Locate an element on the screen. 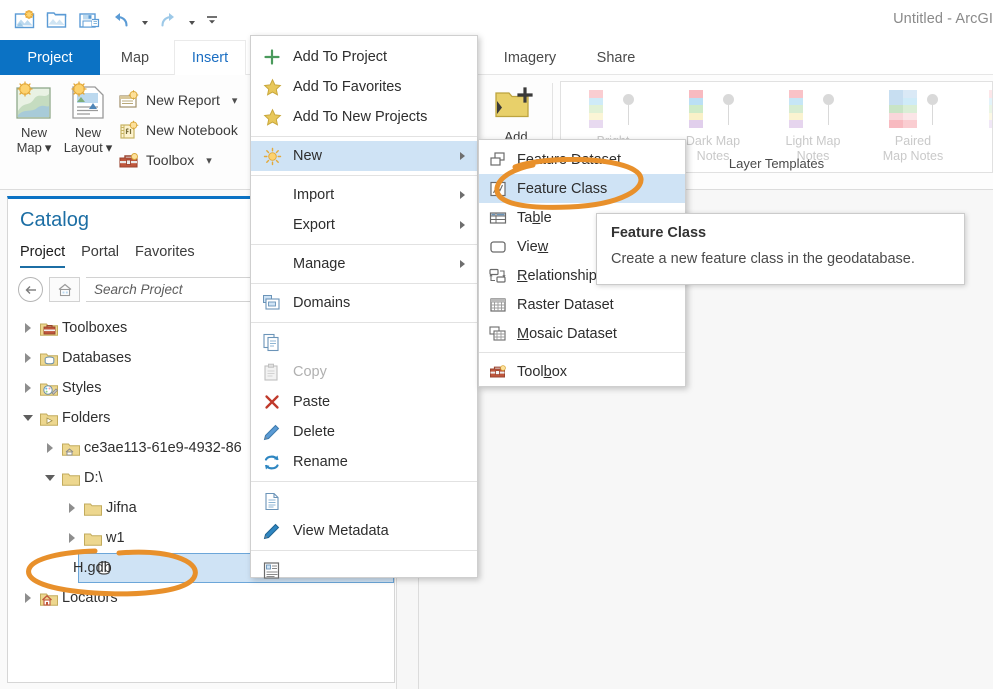  menu-item-view-metadata is located at coordinates (364, 501).